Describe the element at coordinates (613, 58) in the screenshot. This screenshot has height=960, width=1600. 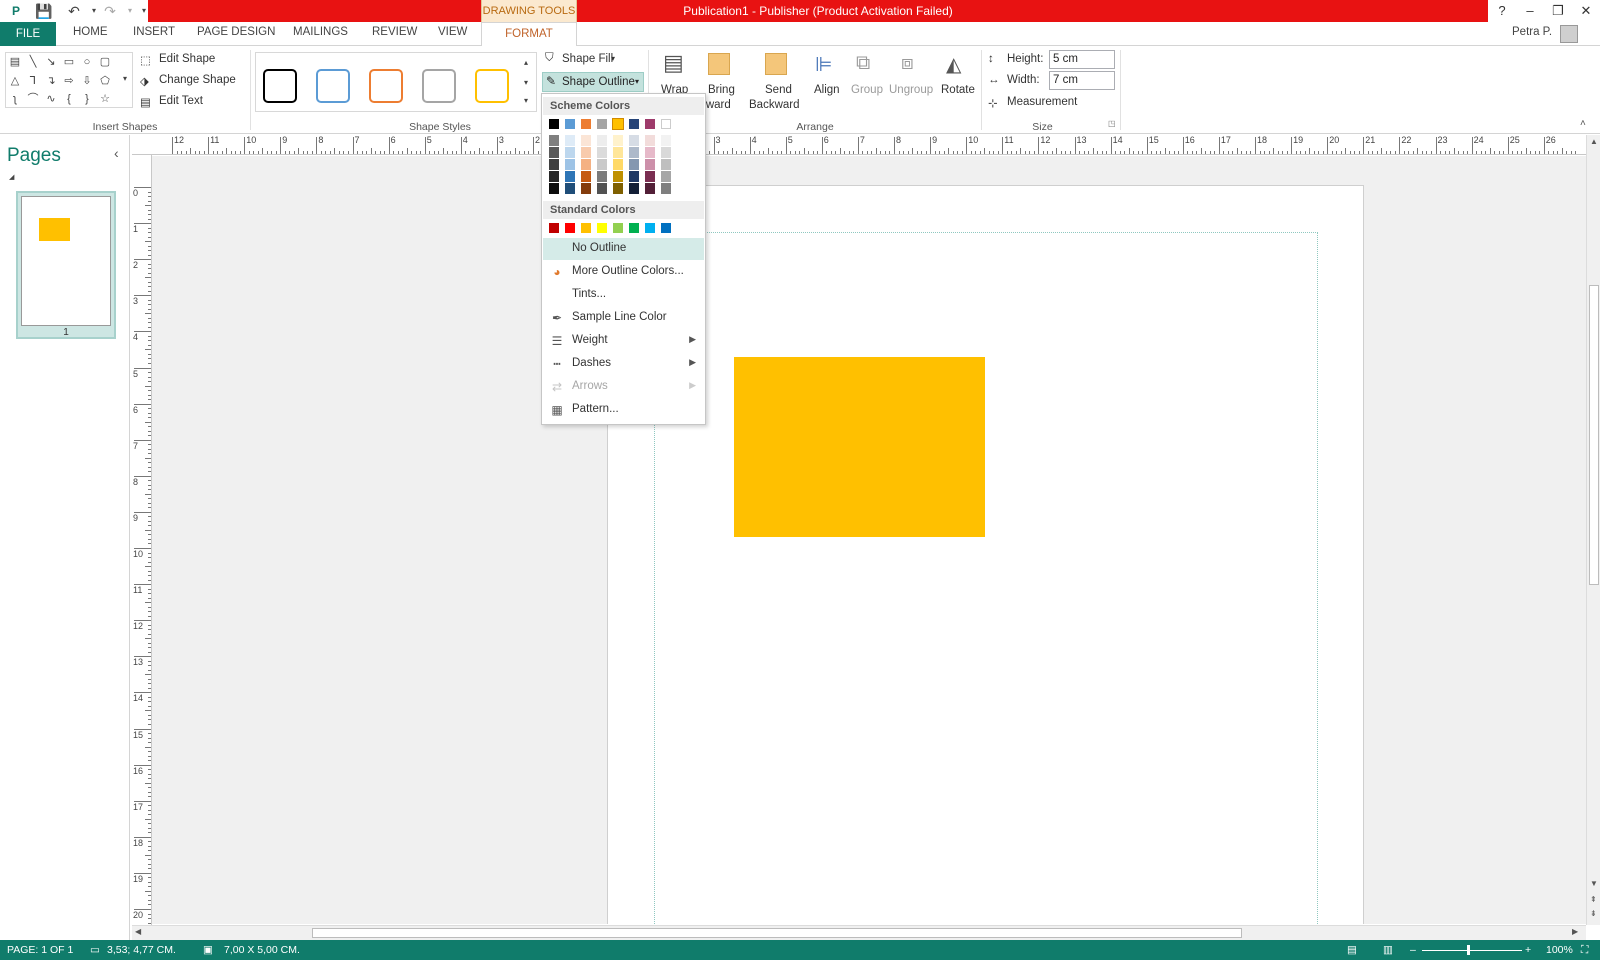
I see `shape-fill-dropdown-icon: ▾` at that location.